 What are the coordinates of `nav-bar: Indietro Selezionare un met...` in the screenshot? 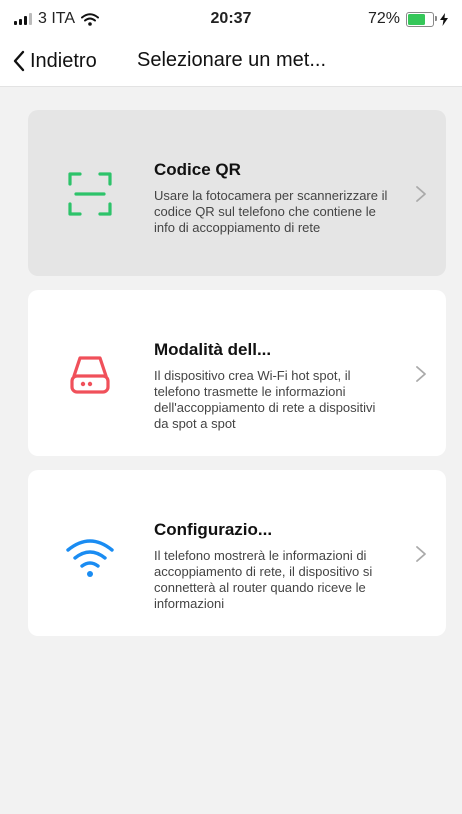 It's located at (231, 61).